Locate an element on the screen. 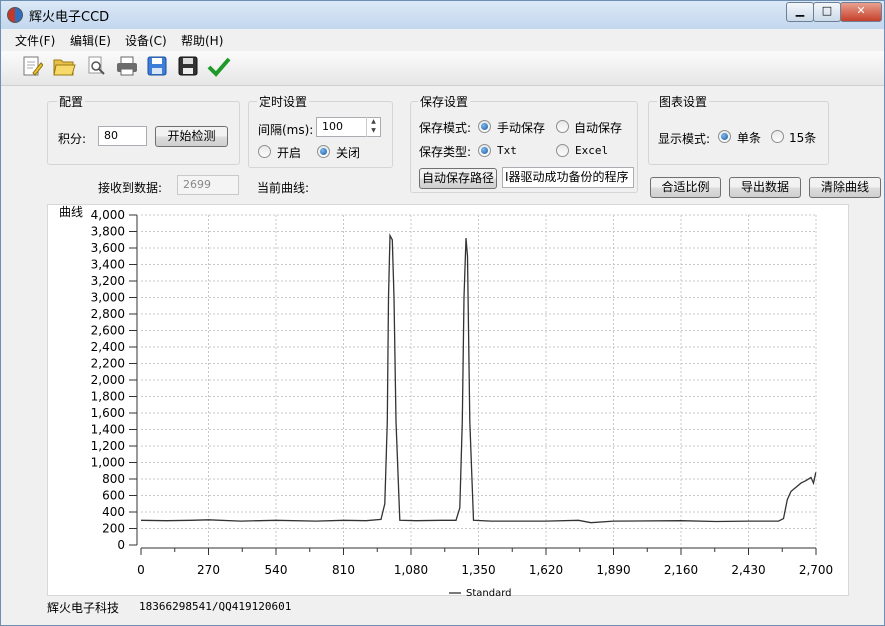 This screenshot has width=885, height=626. fifteen-curves-label: 15条 is located at coordinates (803, 138).